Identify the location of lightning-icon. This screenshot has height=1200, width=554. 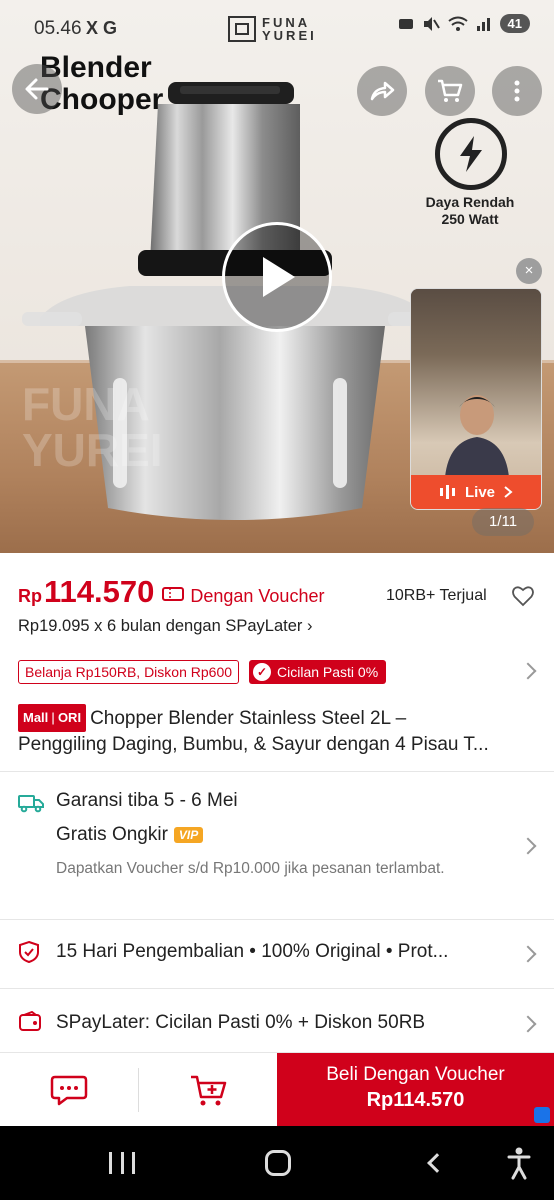
(471, 154).